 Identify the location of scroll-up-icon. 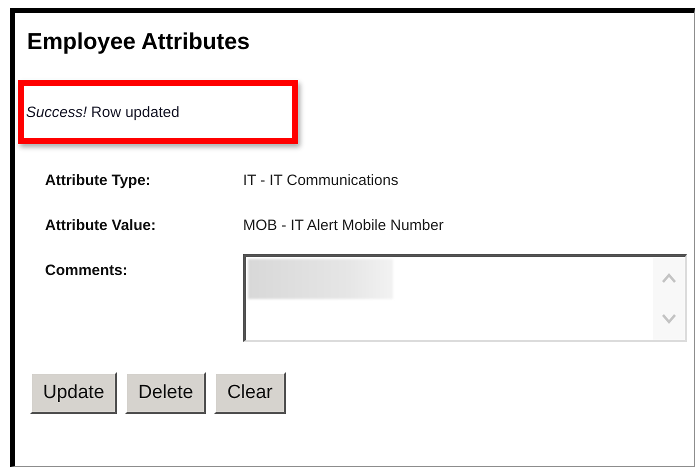
(669, 277).